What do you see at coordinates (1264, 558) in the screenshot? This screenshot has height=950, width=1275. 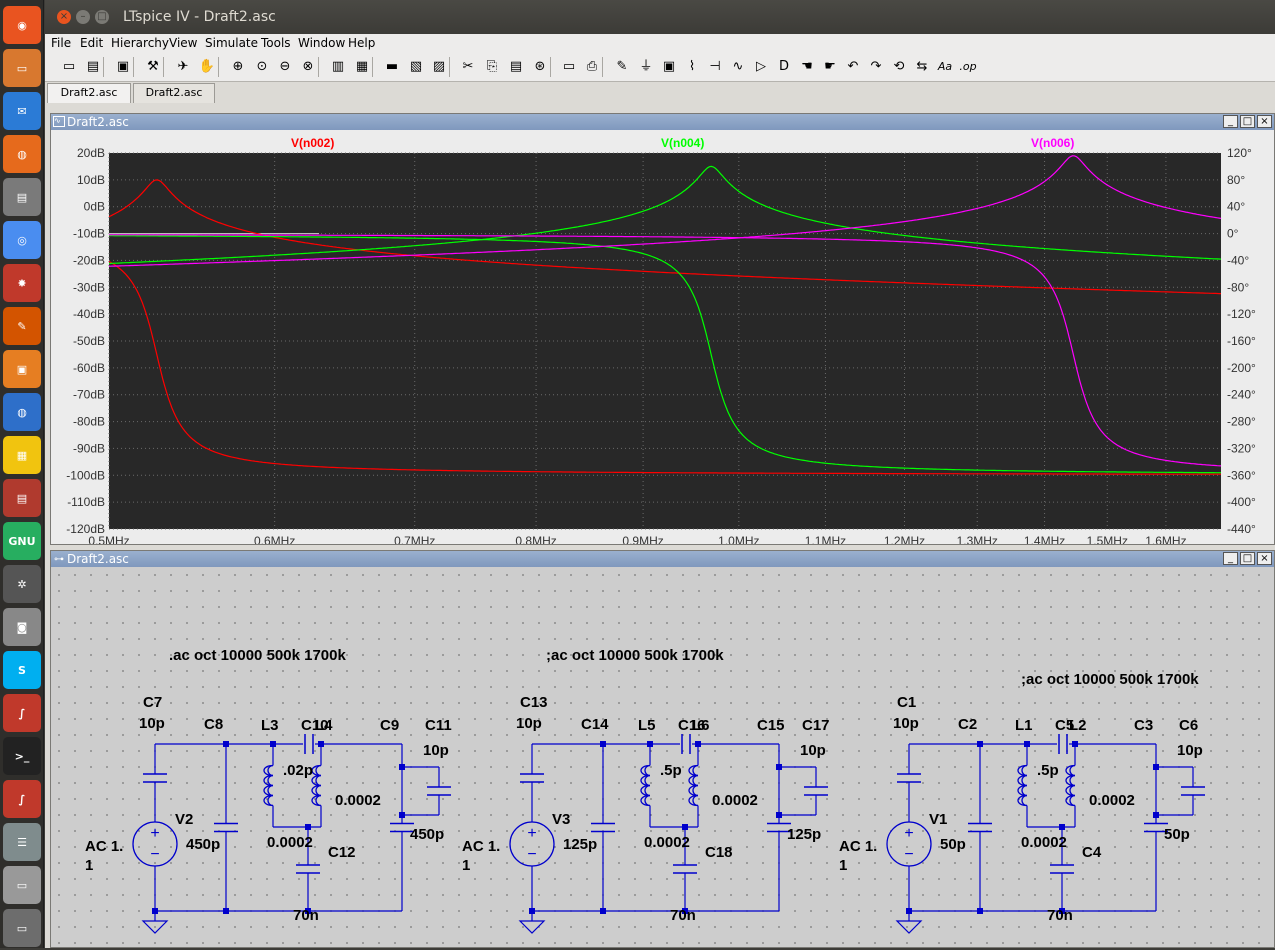 I see `schematic-close-button: ×` at bounding box center [1264, 558].